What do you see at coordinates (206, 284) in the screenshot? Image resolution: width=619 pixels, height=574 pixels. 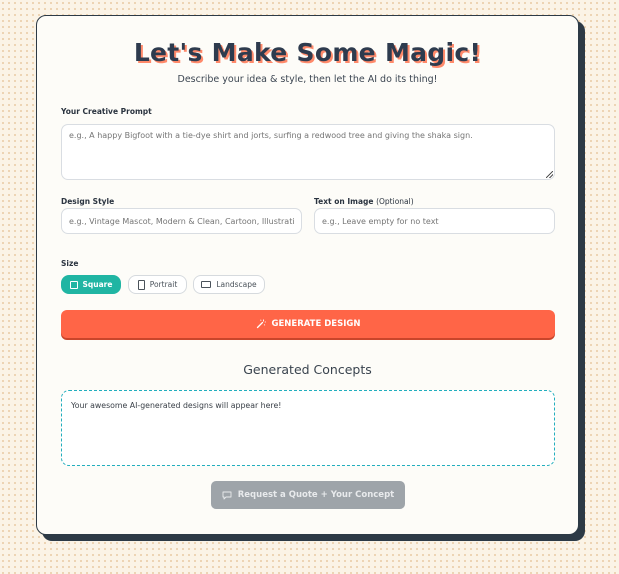 I see `landscape-icon` at bounding box center [206, 284].